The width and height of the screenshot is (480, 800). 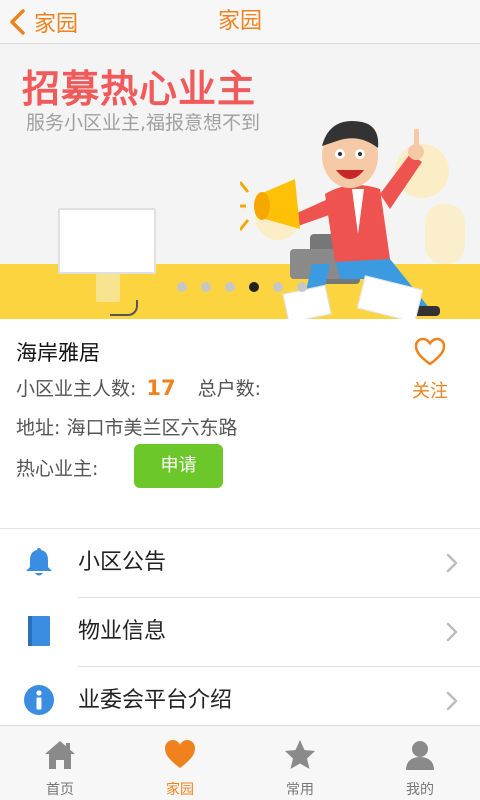 I want to click on follow-label: 关注, so click(x=430, y=391).